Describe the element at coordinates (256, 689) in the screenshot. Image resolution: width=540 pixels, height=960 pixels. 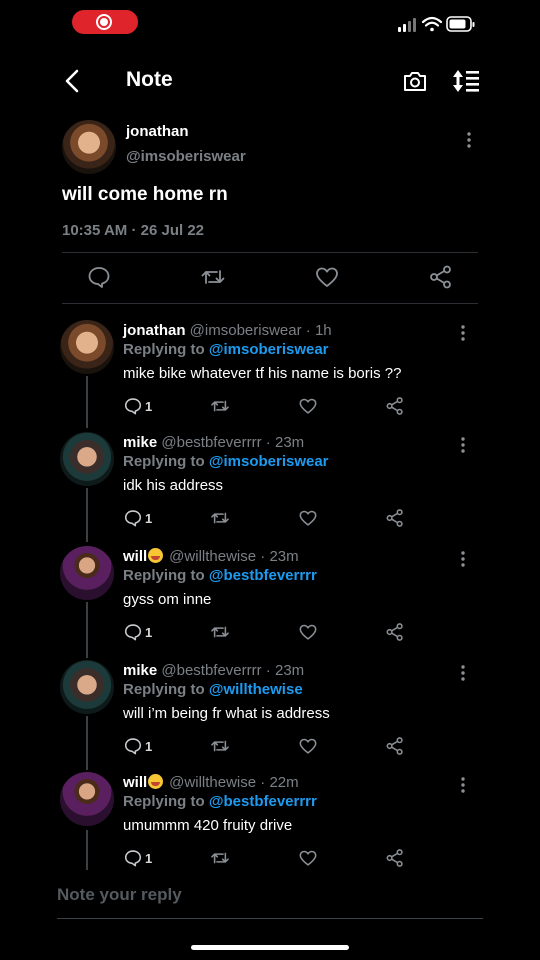
I see `replying-to-mention: @willthewise` at that location.